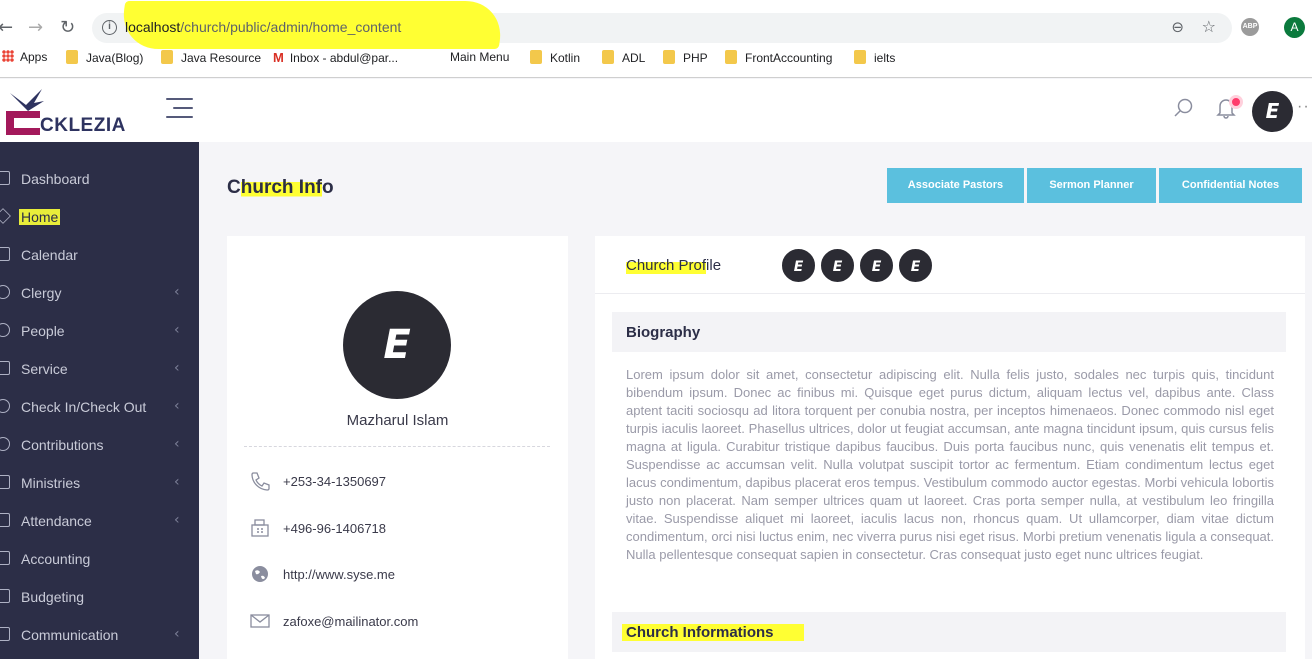  Describe the element at coordinates (62, 445) in the screenshot. I see `sidebar-item-label: Contributions` at that location.